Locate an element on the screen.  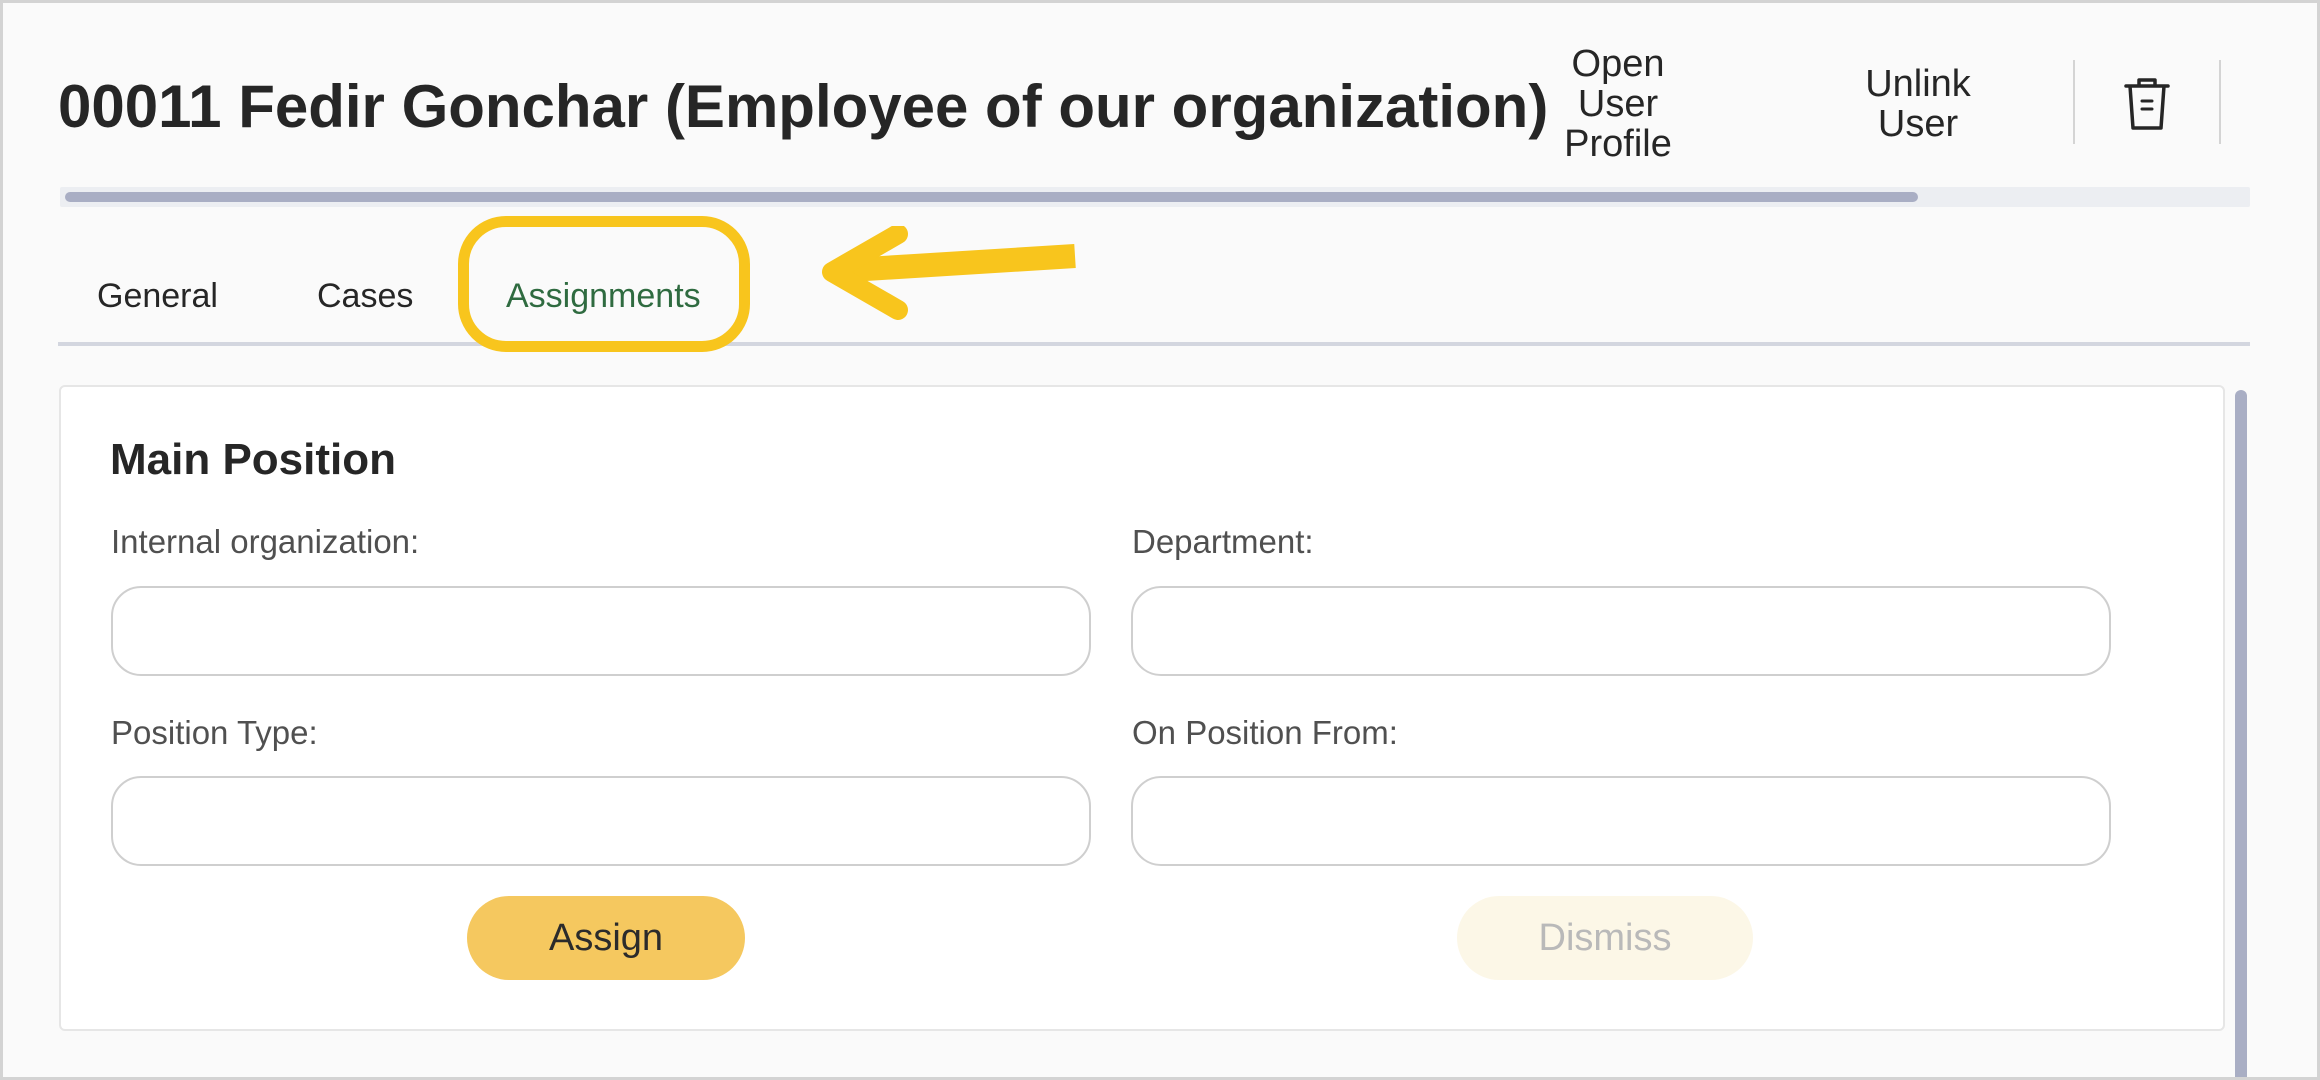
progress-fill is located at coordinates (991, 197).